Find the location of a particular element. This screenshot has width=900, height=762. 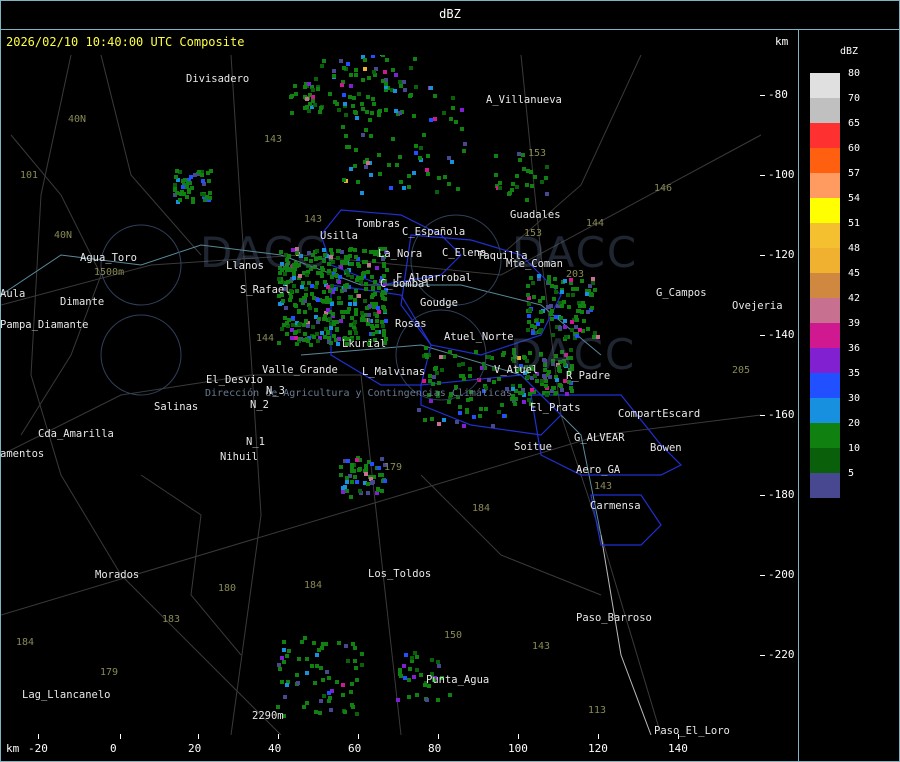

title-bar: dBZ is located at coordinates (450, 15).